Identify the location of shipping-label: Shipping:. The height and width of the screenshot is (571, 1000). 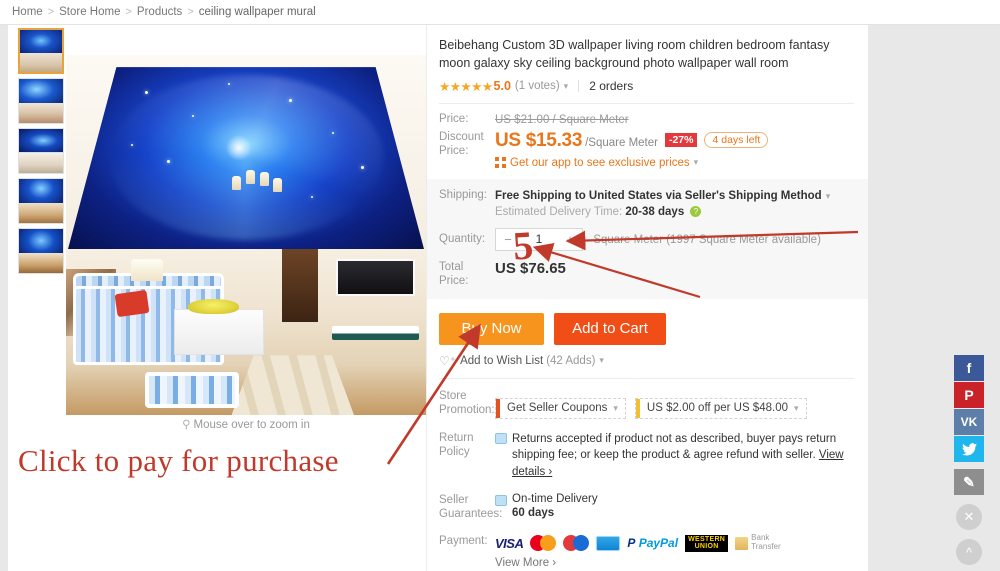
(463, 194).